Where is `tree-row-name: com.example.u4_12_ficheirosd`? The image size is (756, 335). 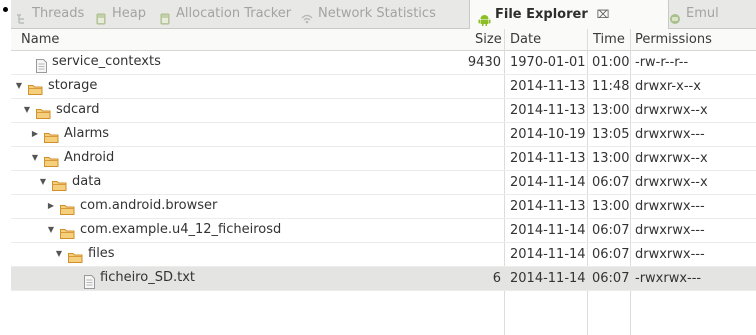 tree-row-name: com.example.u4_12_ficheirosd is located at coordinates (181, 229).